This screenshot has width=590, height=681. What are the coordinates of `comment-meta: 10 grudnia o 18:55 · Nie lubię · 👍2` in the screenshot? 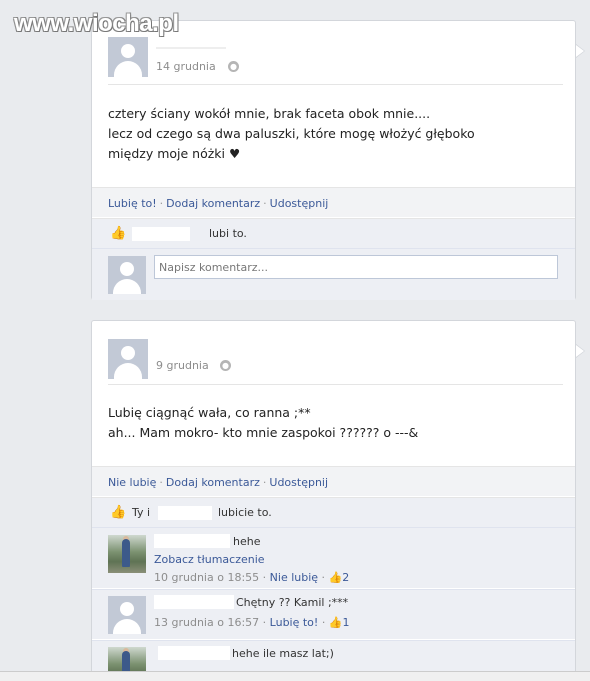 It's located at (252, 577).